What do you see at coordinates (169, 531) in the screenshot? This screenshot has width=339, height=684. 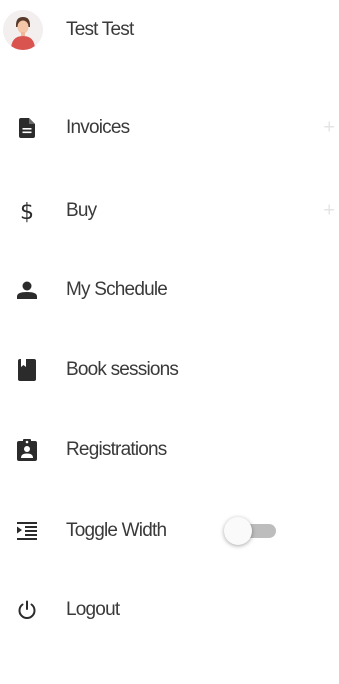 I see `menu-item-toggle-width: Toggle Width` at bounding box center [169, 531].